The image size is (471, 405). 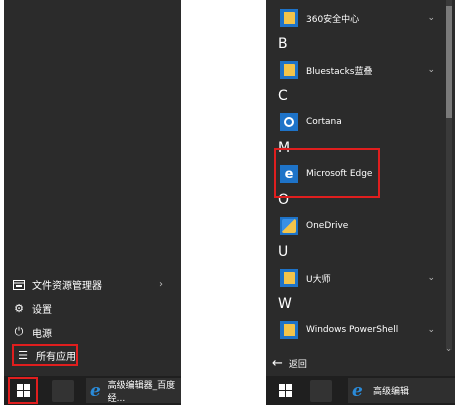 I want to click on app-label: U大师, so click(x=318, y=279).